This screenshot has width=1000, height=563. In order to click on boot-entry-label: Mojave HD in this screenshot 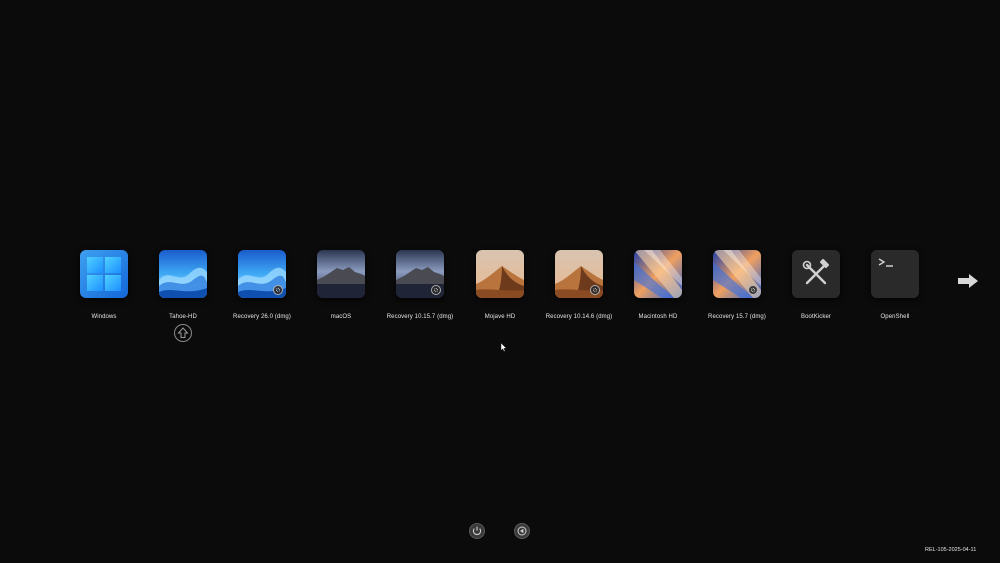, I will do `click(500, 317)`.